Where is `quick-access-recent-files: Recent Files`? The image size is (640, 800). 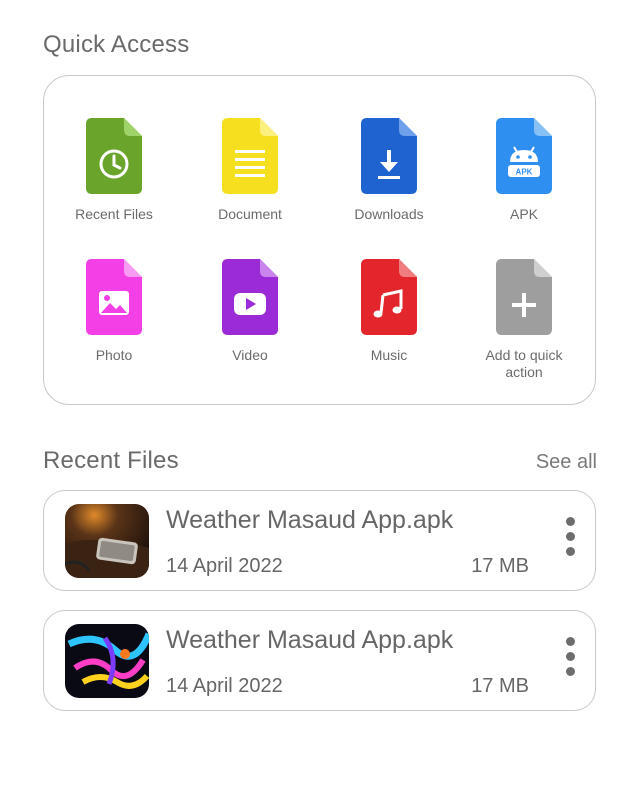 quick-access-recent-files: Recent Files is located at coordinates (114, 169).